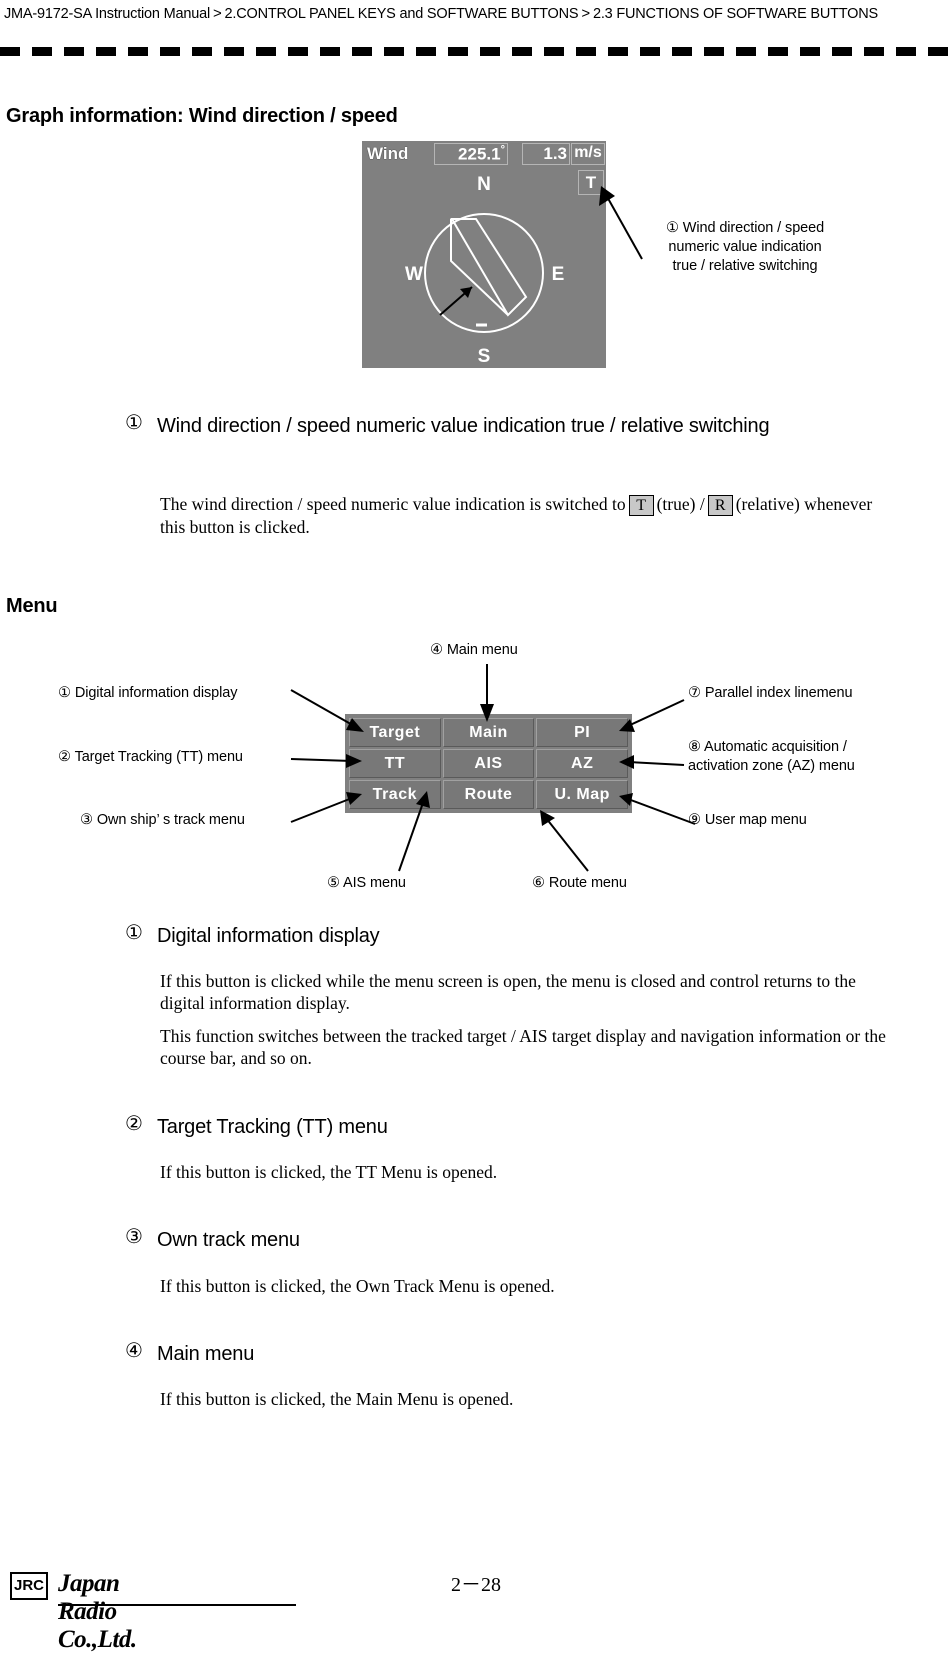  Describe the element at coordinates (32, 606) in the screenshot. I see `page-title-menu: Menu` at that location.